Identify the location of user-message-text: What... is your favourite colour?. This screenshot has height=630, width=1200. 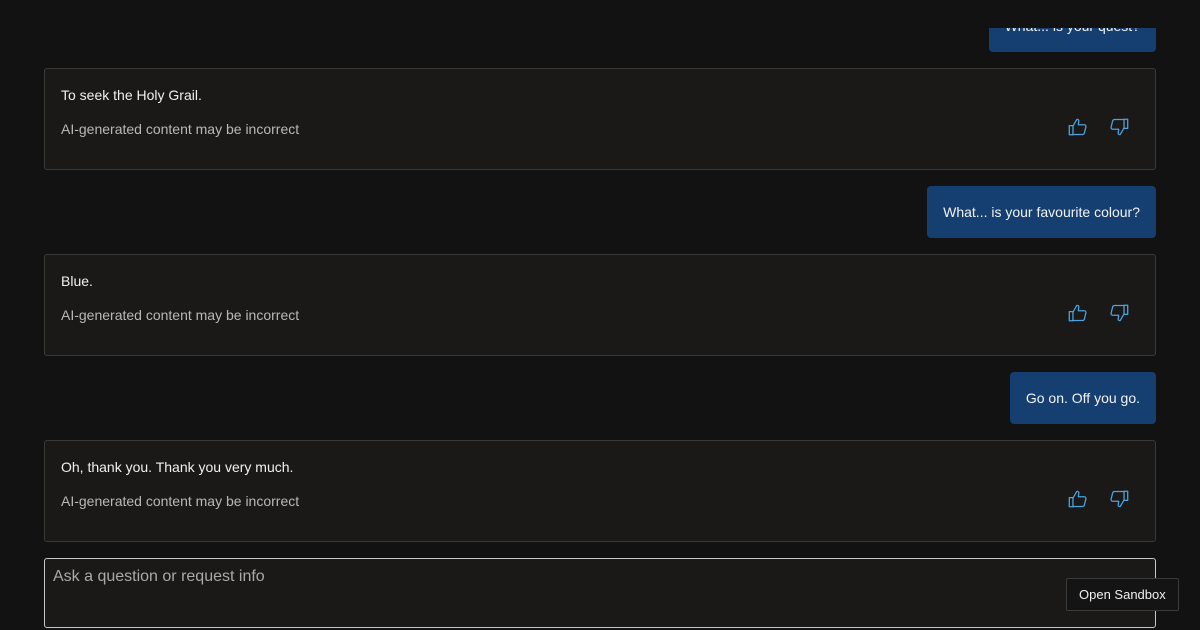
(1041, 212).